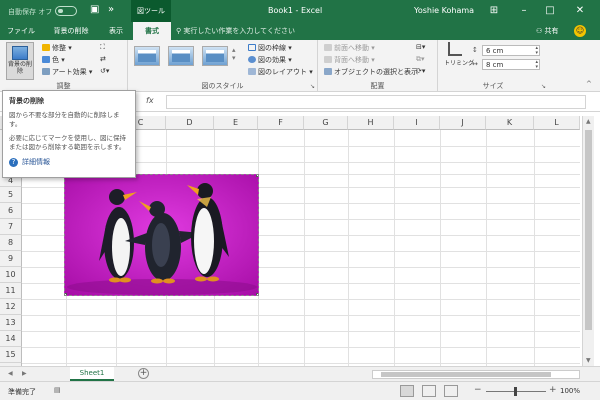 Image resolution: width=600 pixels, height=400 pixels. What do you see at coordinates (11, 355) in the screenshot?
I see `row-header: 15` at bounding box center [11, 355].